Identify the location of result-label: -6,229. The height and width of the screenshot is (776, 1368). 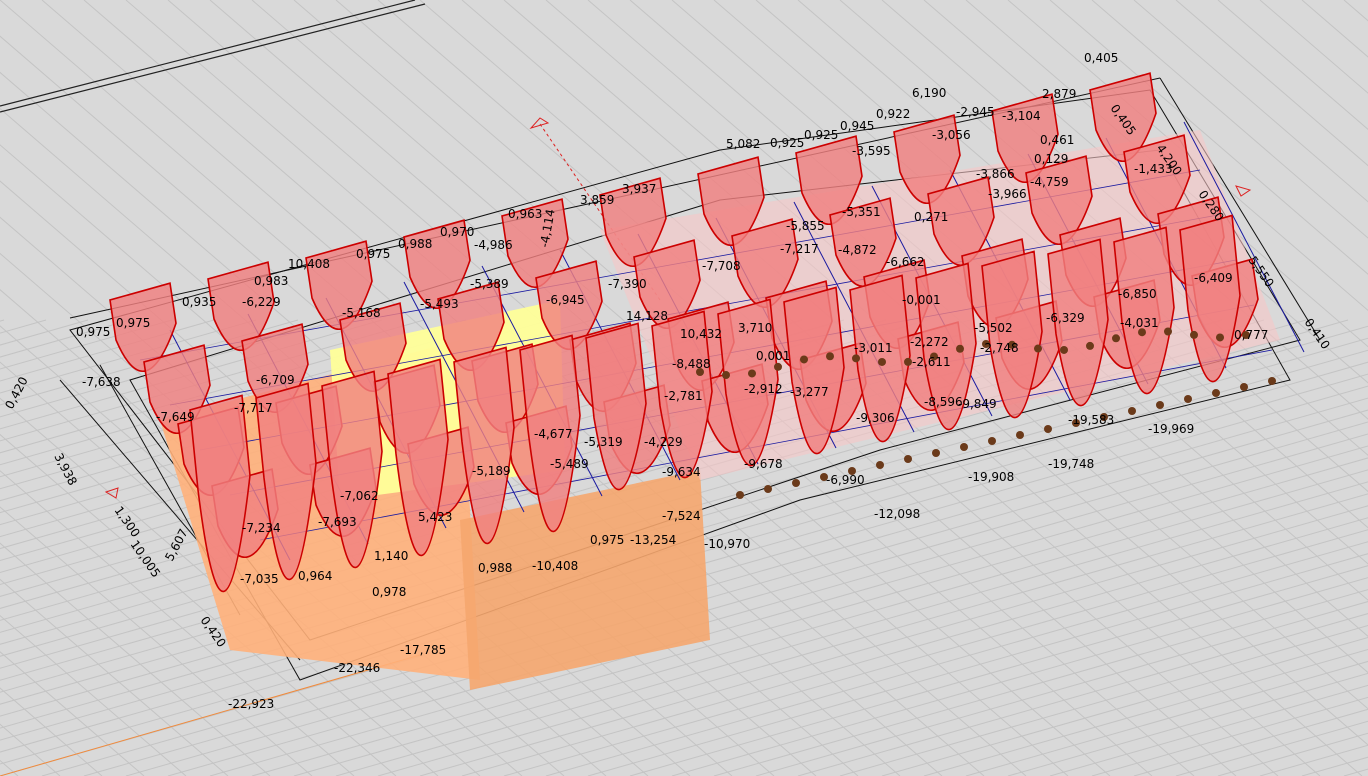
(261, 302).